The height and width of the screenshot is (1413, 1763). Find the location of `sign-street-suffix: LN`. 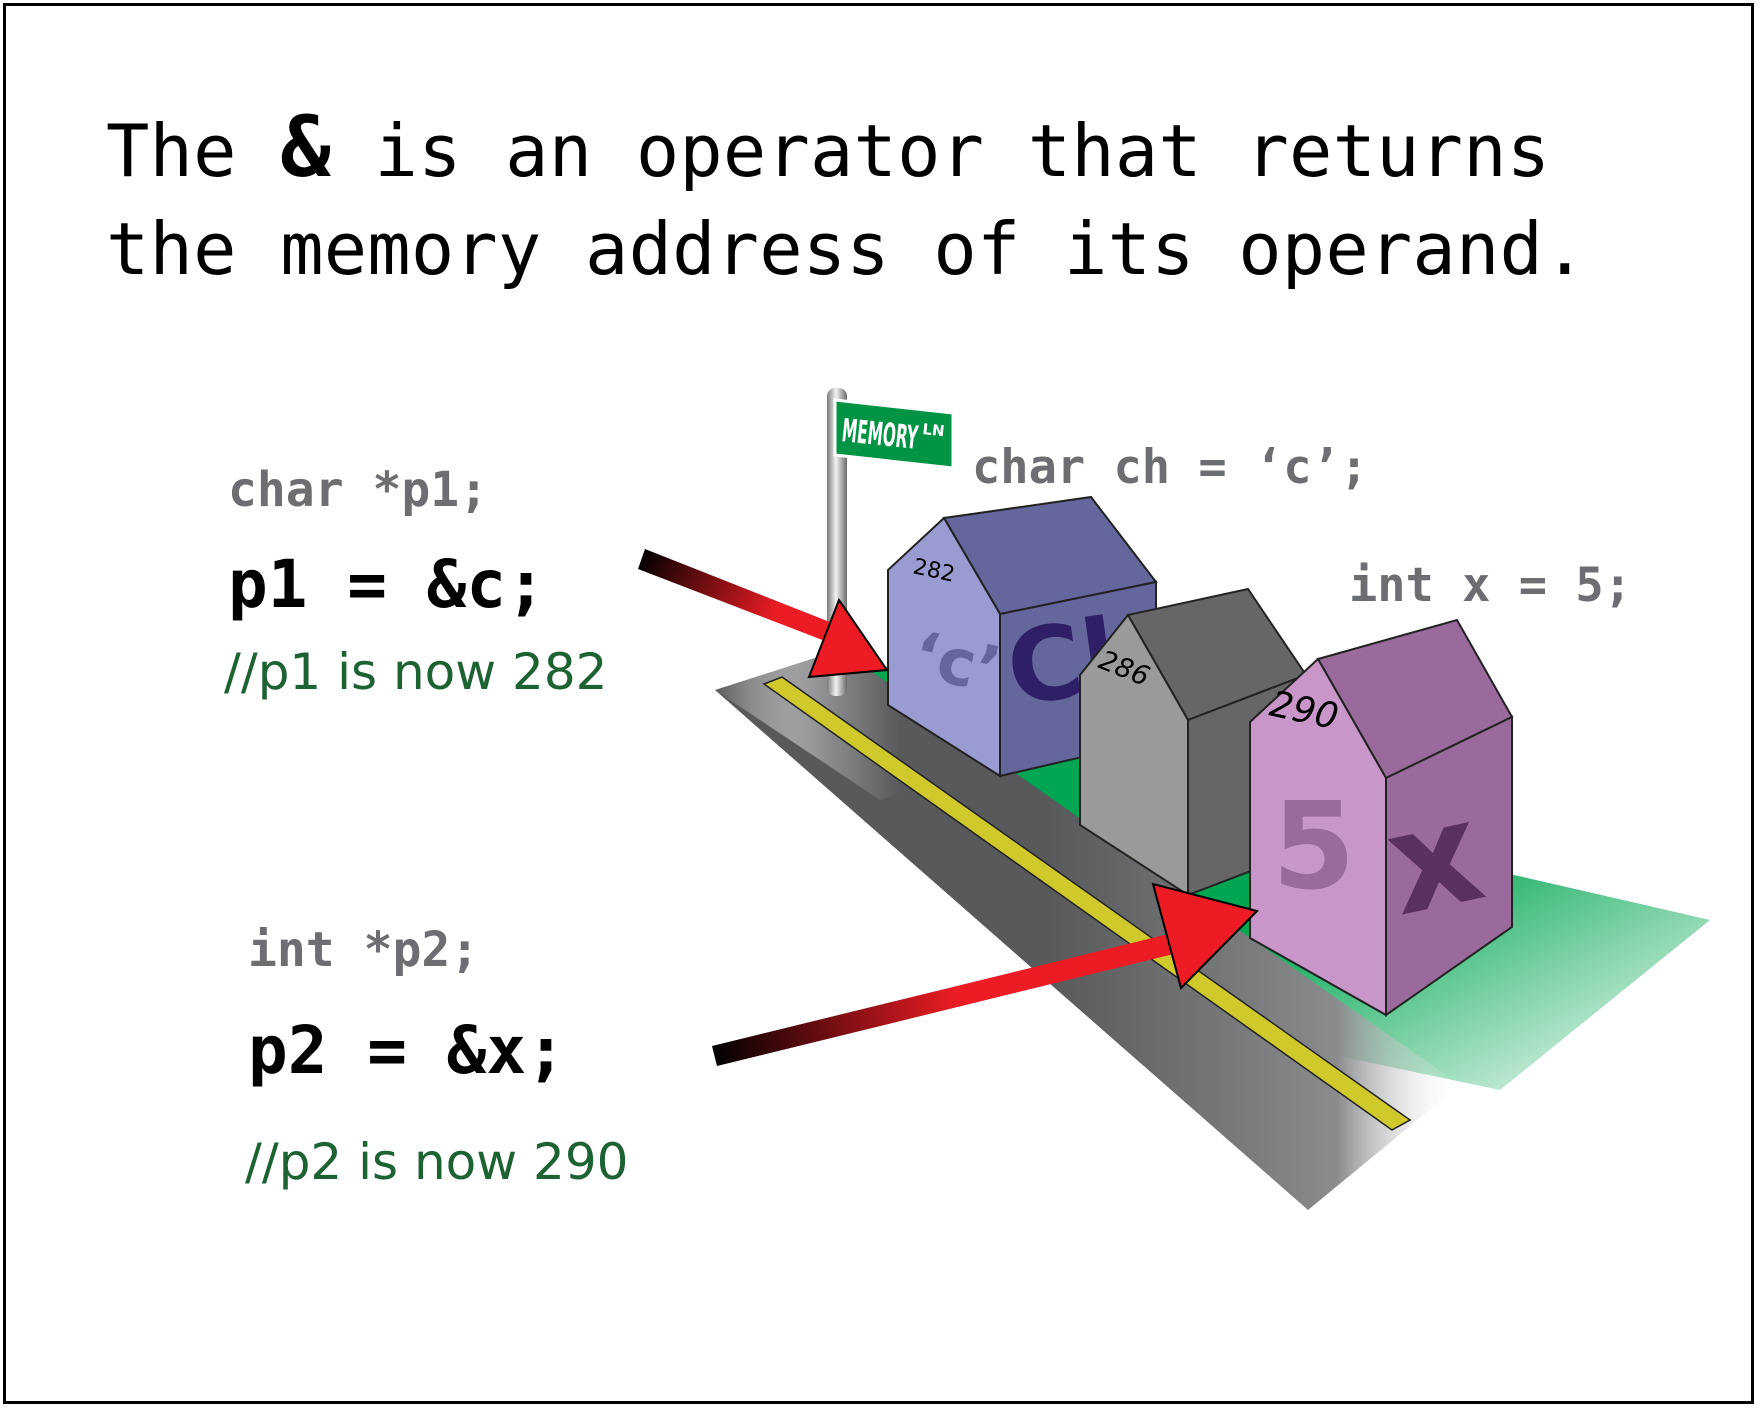

sign-street-suffix: LN is located at coordinates (934, 430).